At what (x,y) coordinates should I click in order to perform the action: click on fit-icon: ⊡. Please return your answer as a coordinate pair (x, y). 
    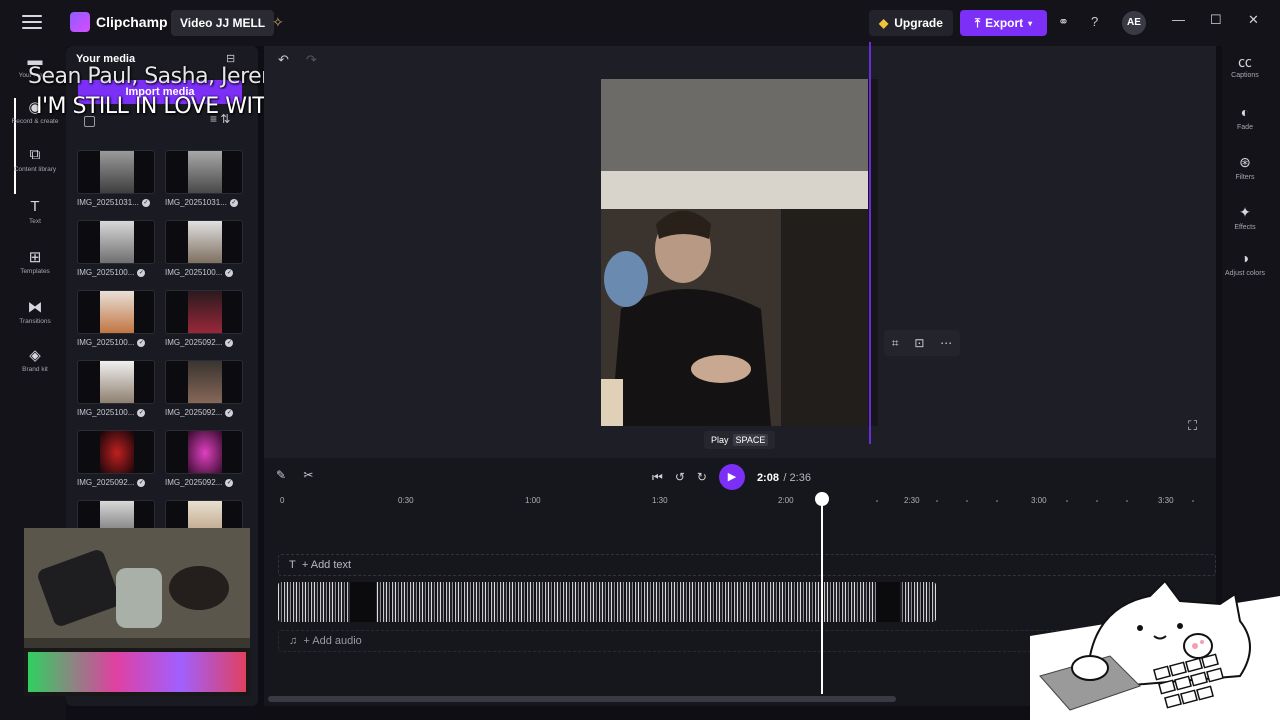
    Looking at the image, I should click on (919, 343).